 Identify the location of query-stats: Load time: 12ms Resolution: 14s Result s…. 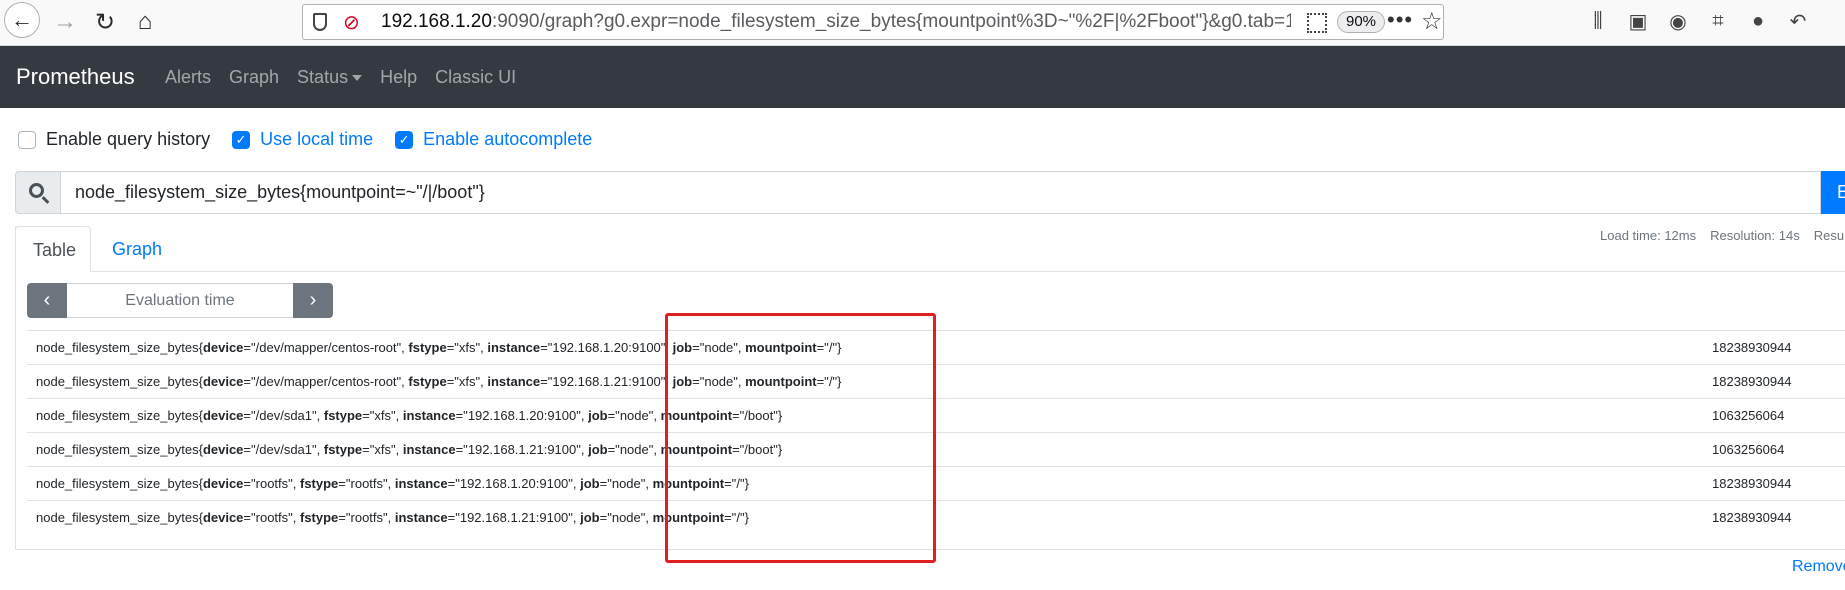
(1722, 235).